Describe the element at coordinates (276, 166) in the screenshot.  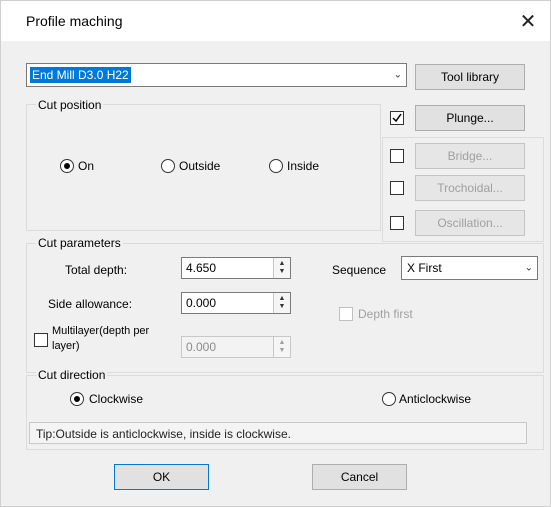
I see `cut-position-inside-radio` at that location.